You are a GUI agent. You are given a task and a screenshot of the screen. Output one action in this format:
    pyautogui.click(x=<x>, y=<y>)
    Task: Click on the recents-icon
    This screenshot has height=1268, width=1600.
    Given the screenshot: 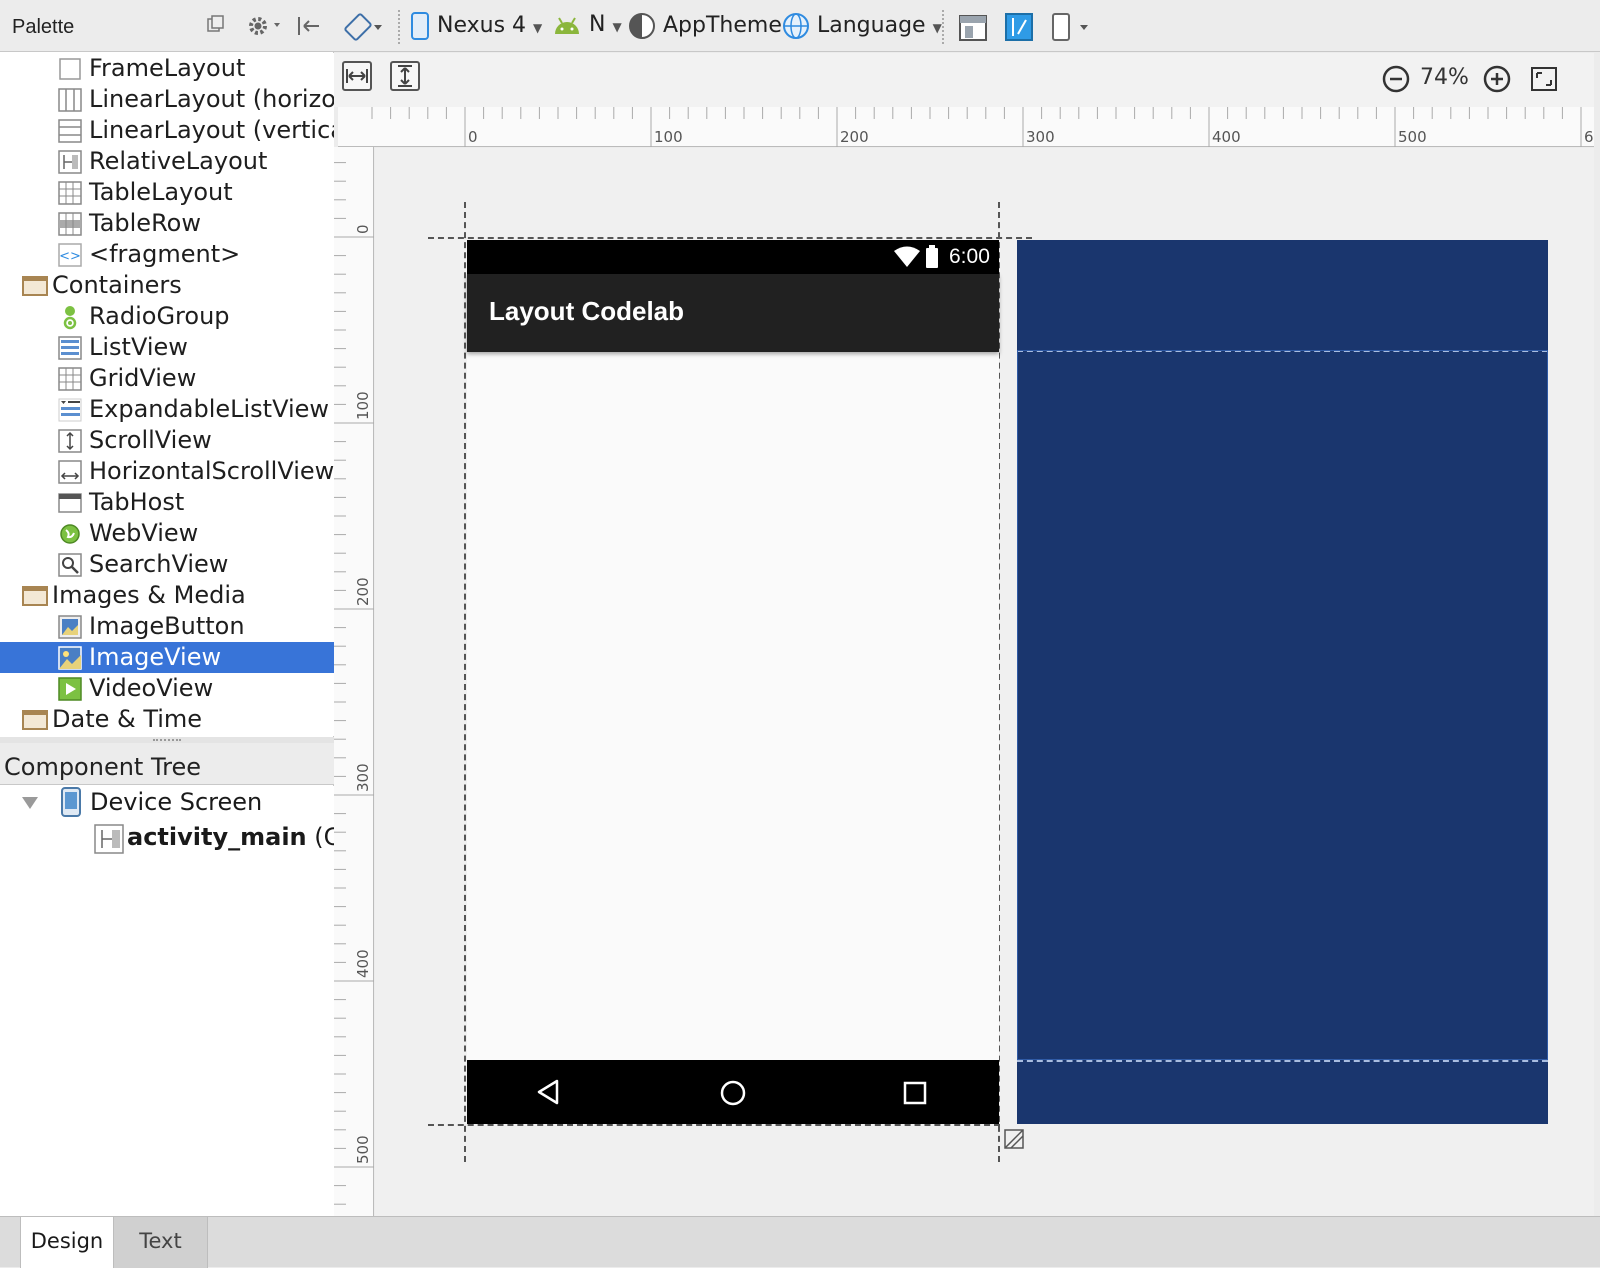 What is the action you would take?
    pyautogui.click(x=915, y=1095)
    